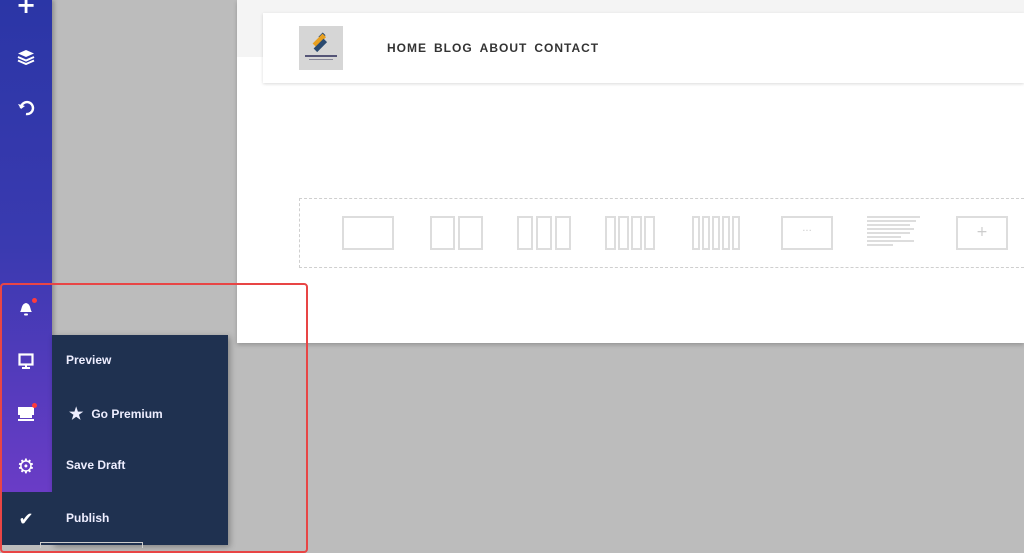  Describe the element at coordinates (26, 308) in the screenshot. I see `bell-icon` at that location.